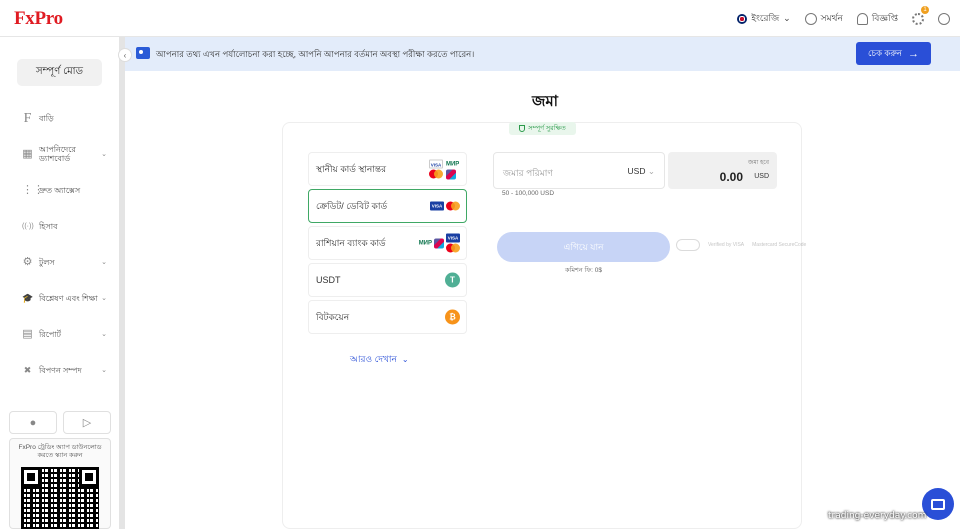 This screenshot has height=529, width=960. I want to click on method-logos: T, so click(452, 280).